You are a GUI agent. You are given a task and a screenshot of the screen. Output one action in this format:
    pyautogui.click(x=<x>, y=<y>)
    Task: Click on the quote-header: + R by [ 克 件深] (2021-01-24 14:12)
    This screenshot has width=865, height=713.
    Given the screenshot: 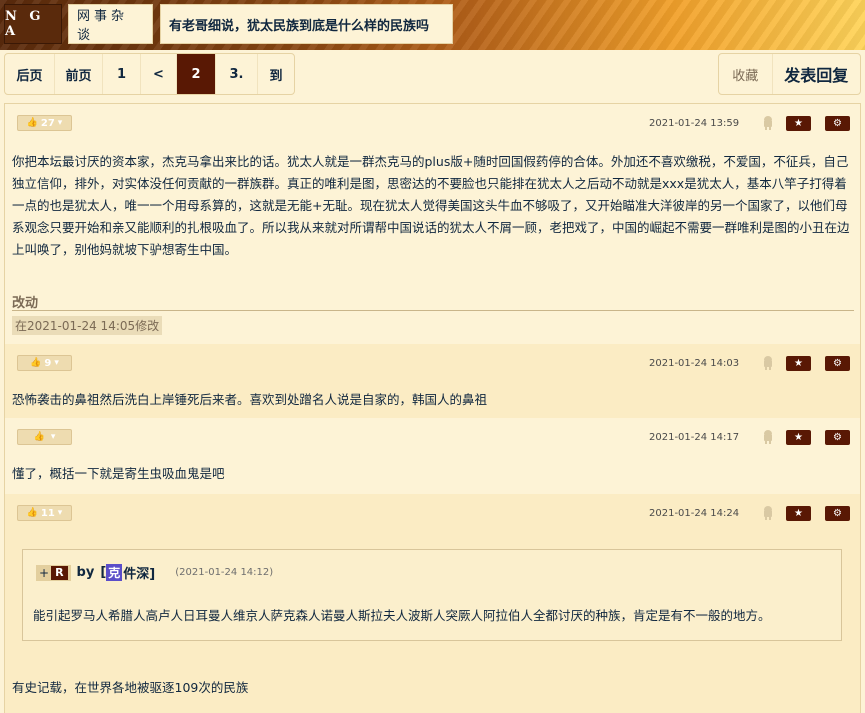 What is the action you would take?
    pyautogui.click(x=154, y=572)
    